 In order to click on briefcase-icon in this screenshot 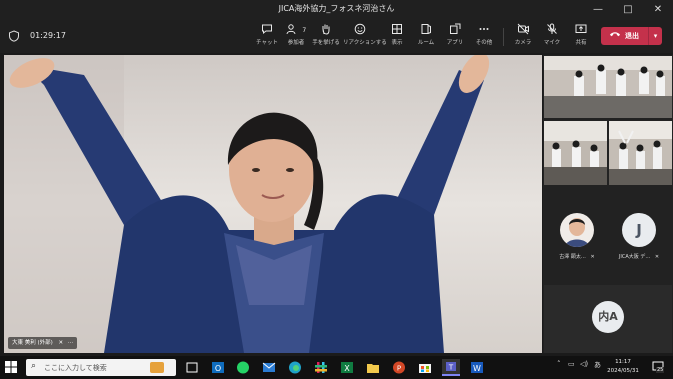, I will do `click(157, 367)`.